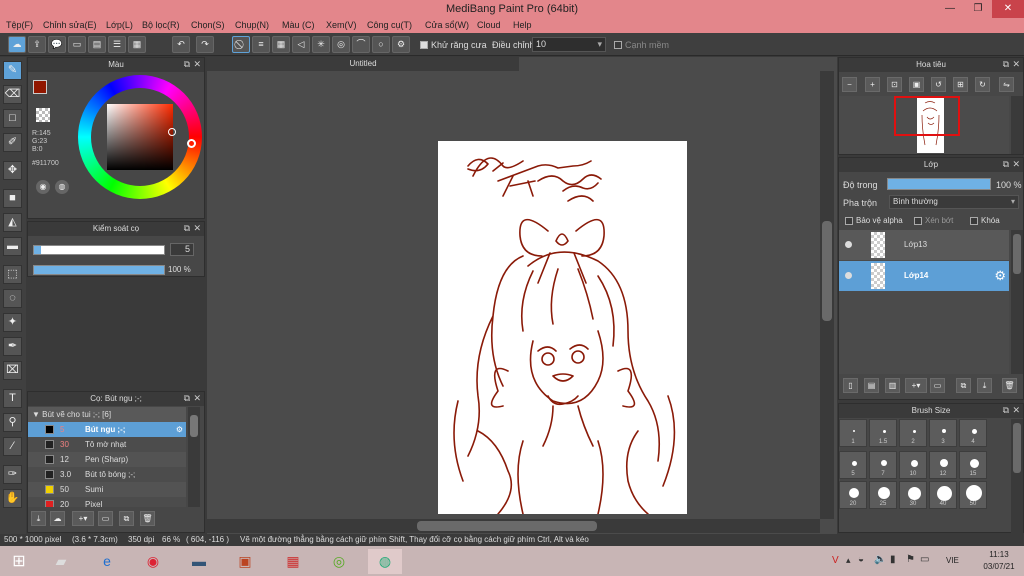 The width and height of the screenshot is (1024, 576). Describe the element at coordinates (939, 184) in the screenshot. I see `layer-opacity-slider` at that location.